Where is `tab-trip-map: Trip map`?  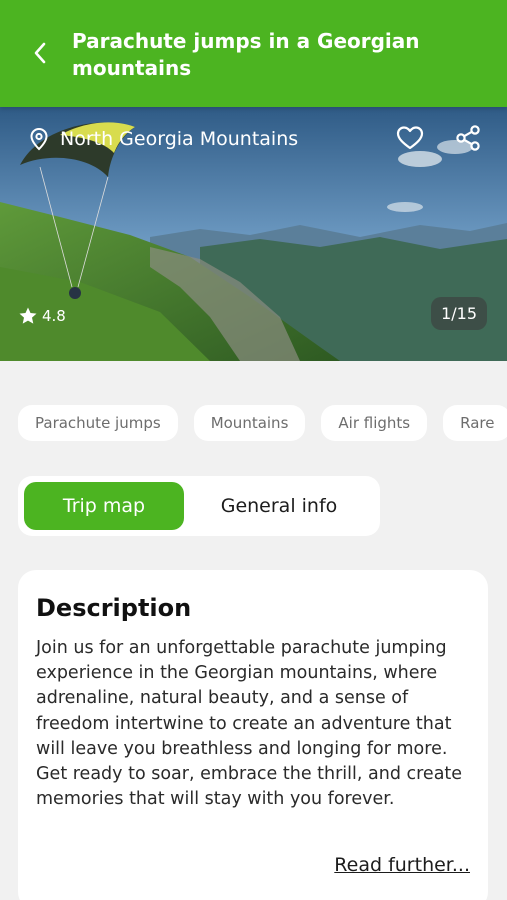 tab-trip-map: Trip map is located at coordinates (104, 506).